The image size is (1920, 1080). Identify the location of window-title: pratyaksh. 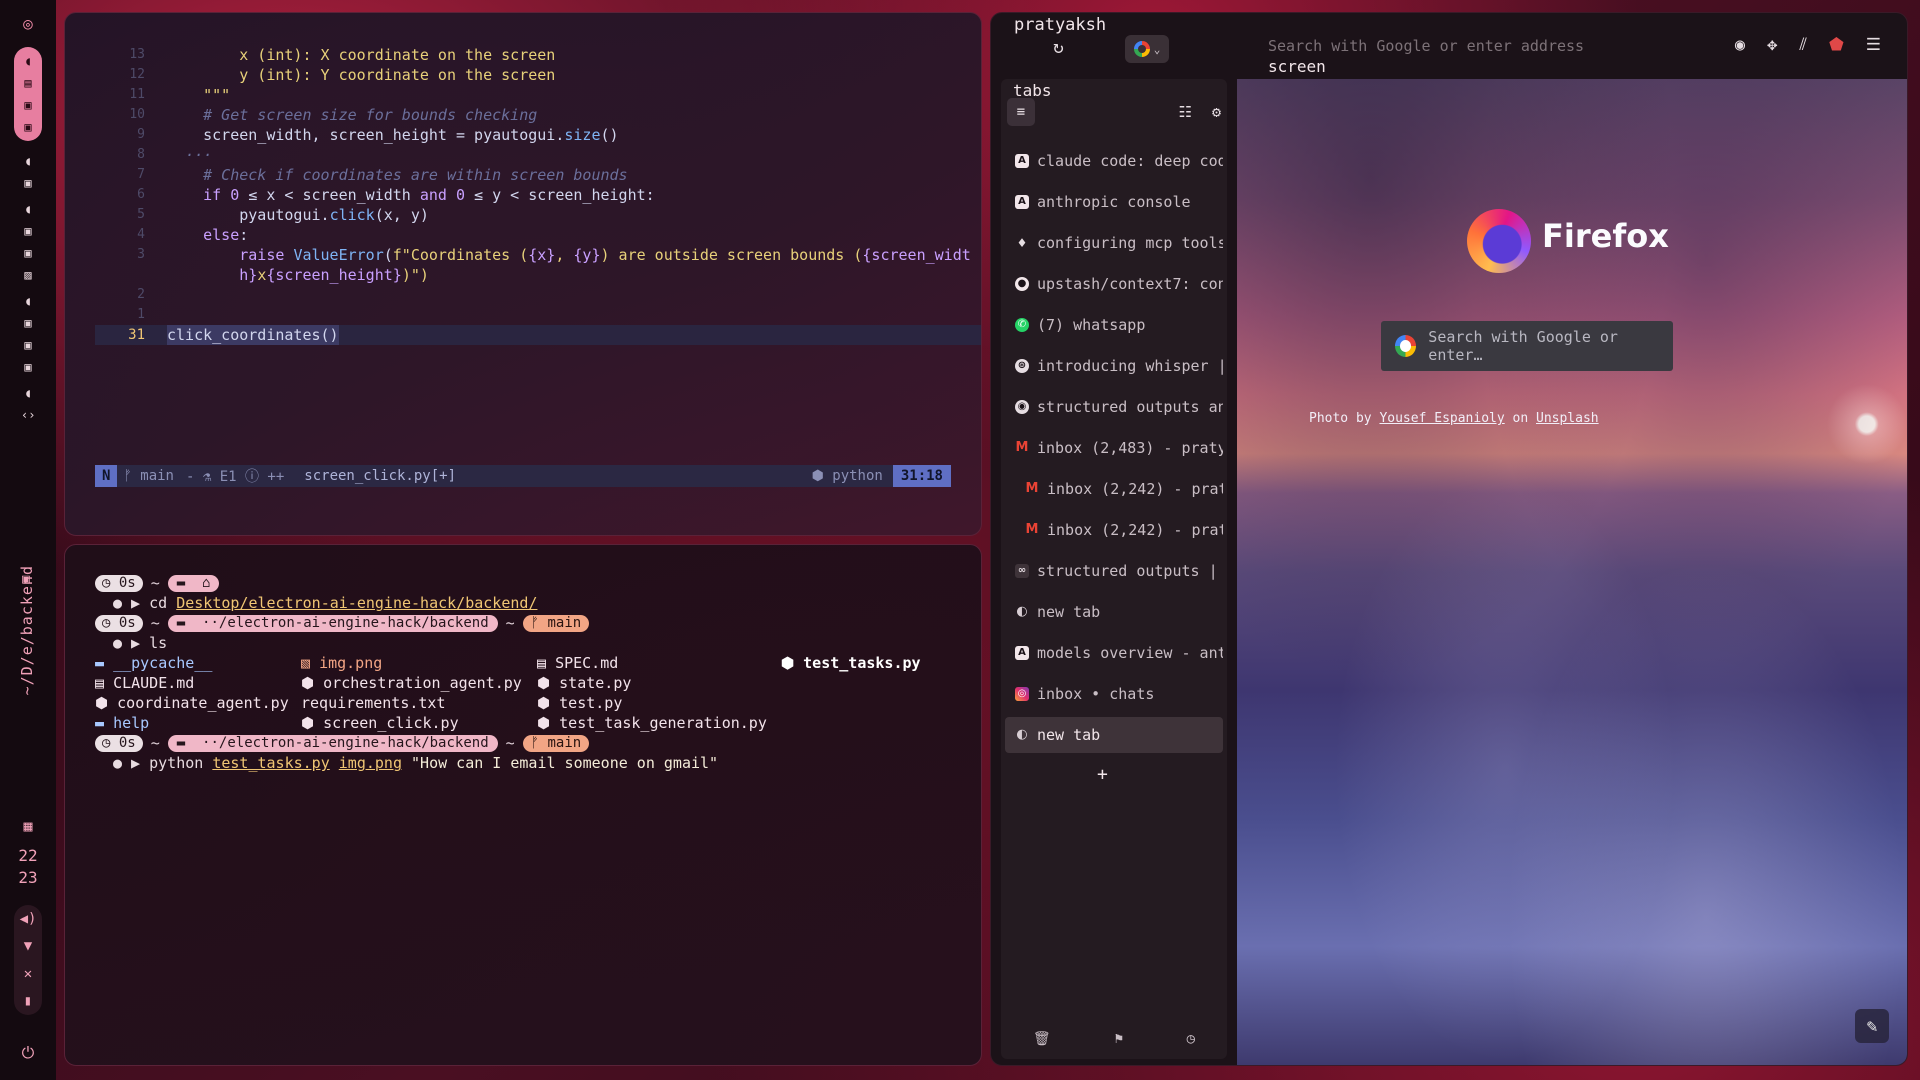
(1060, 25).